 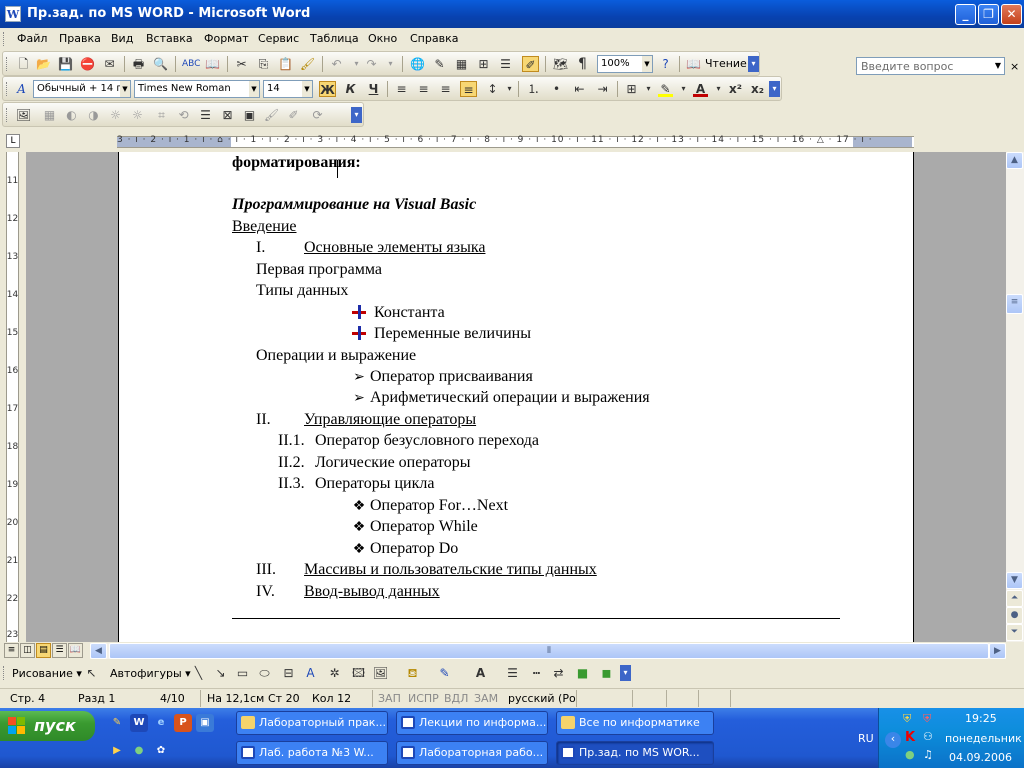 I want to click on decrease-indent-icon: ⇤, so click(x=579, y=89).